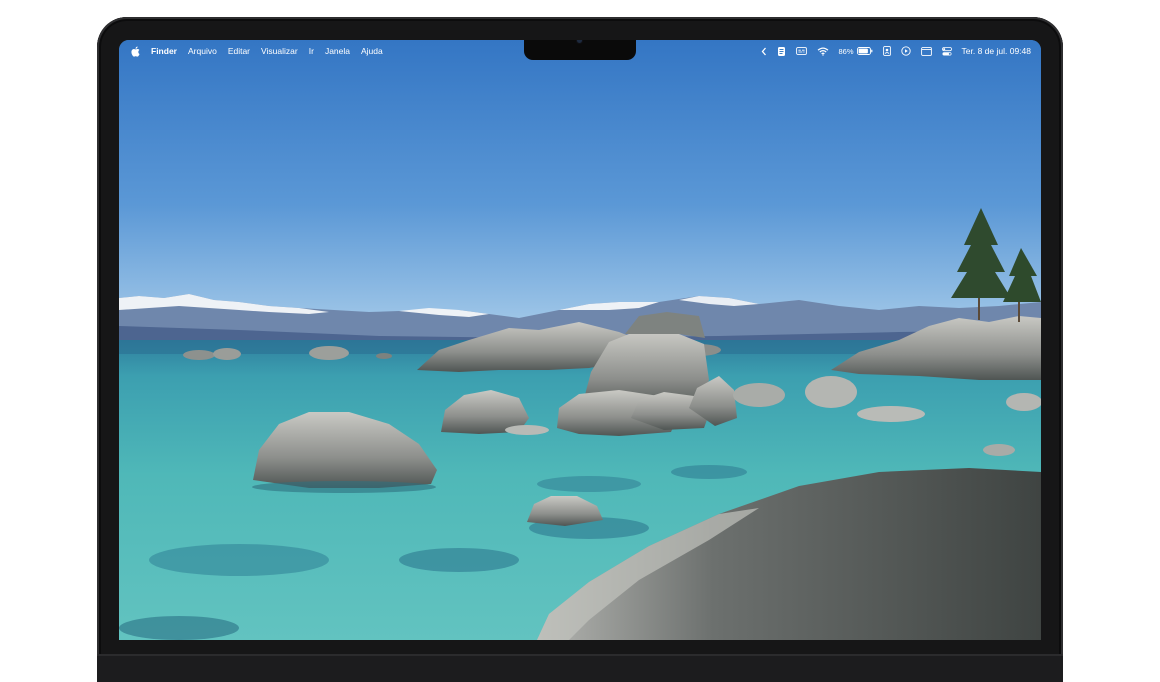 The image size is (1160, 682). I want to click on menu-bar-status: 86% Ter. 8 de jul. 09:48, so click(896, 51).